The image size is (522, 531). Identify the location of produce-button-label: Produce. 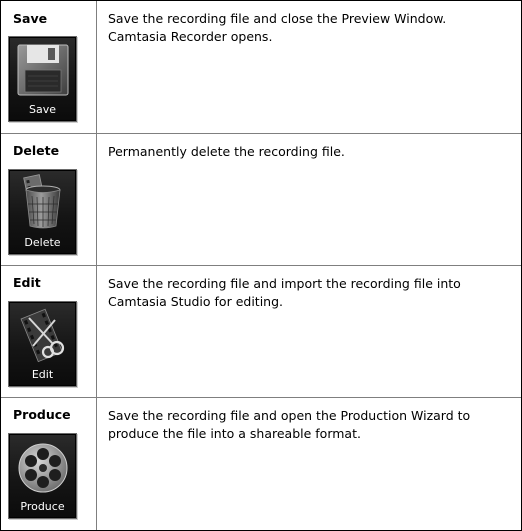
(42, 506).